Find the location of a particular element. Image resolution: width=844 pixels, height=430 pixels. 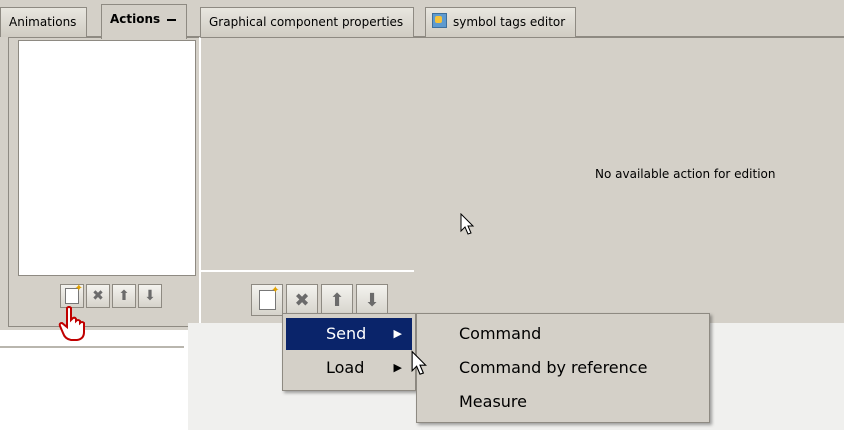

tab-label: Animations is located at coordinates (43, 22).